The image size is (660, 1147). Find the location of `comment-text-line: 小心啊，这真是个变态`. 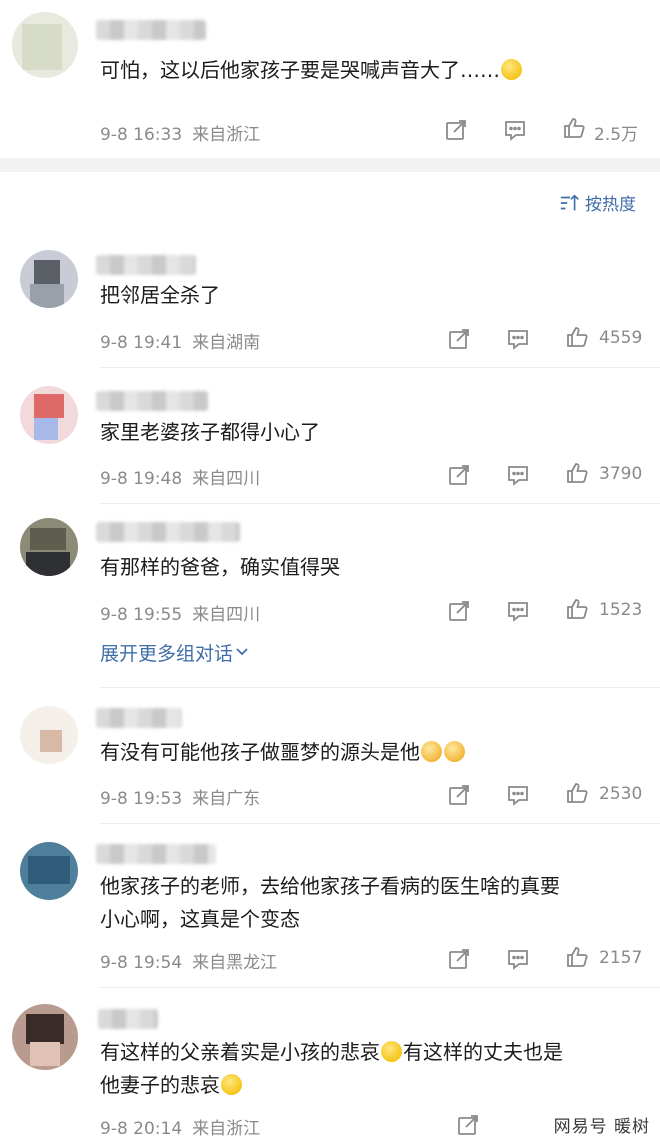

comment-text-line: 小心啊，这真是个变态 is located at coordinates (200, 919).